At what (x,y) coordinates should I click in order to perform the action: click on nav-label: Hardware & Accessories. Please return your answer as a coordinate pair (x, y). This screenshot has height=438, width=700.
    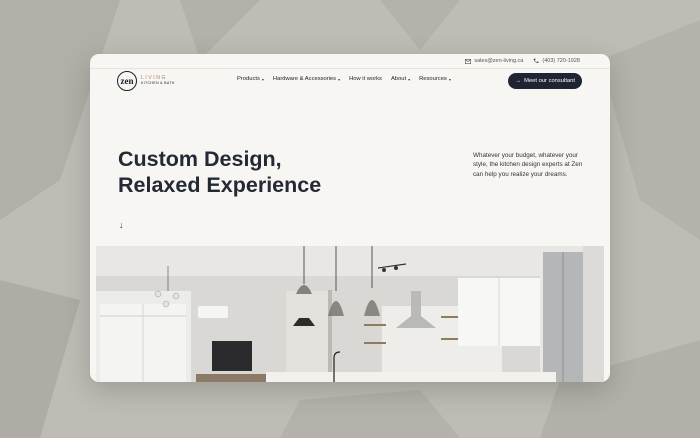
    Looking at the image, I should click on (304, 79).